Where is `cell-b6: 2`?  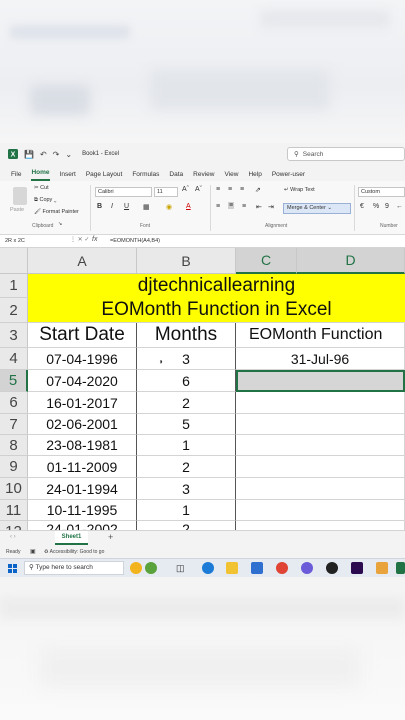
cell-b6: 2 is located at coordinates (186, 403).